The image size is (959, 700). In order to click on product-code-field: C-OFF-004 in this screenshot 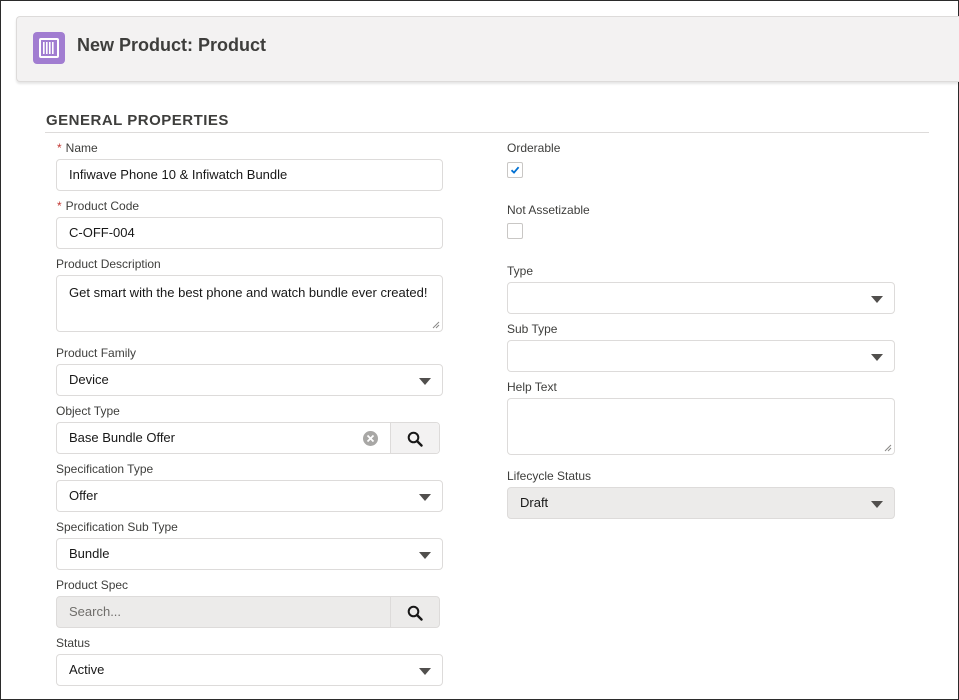, I will do `click(249, 233)`.